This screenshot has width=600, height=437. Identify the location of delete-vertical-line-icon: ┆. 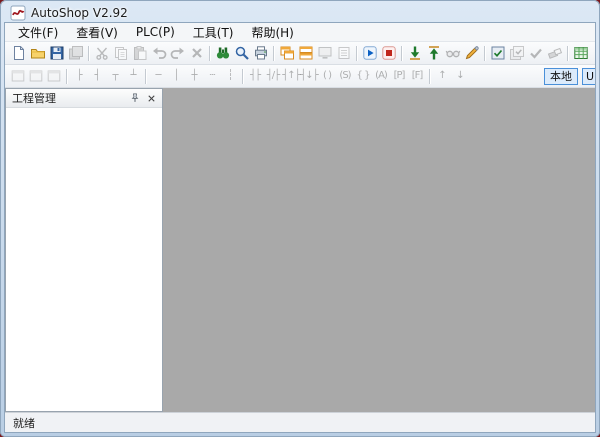
(230, 75).